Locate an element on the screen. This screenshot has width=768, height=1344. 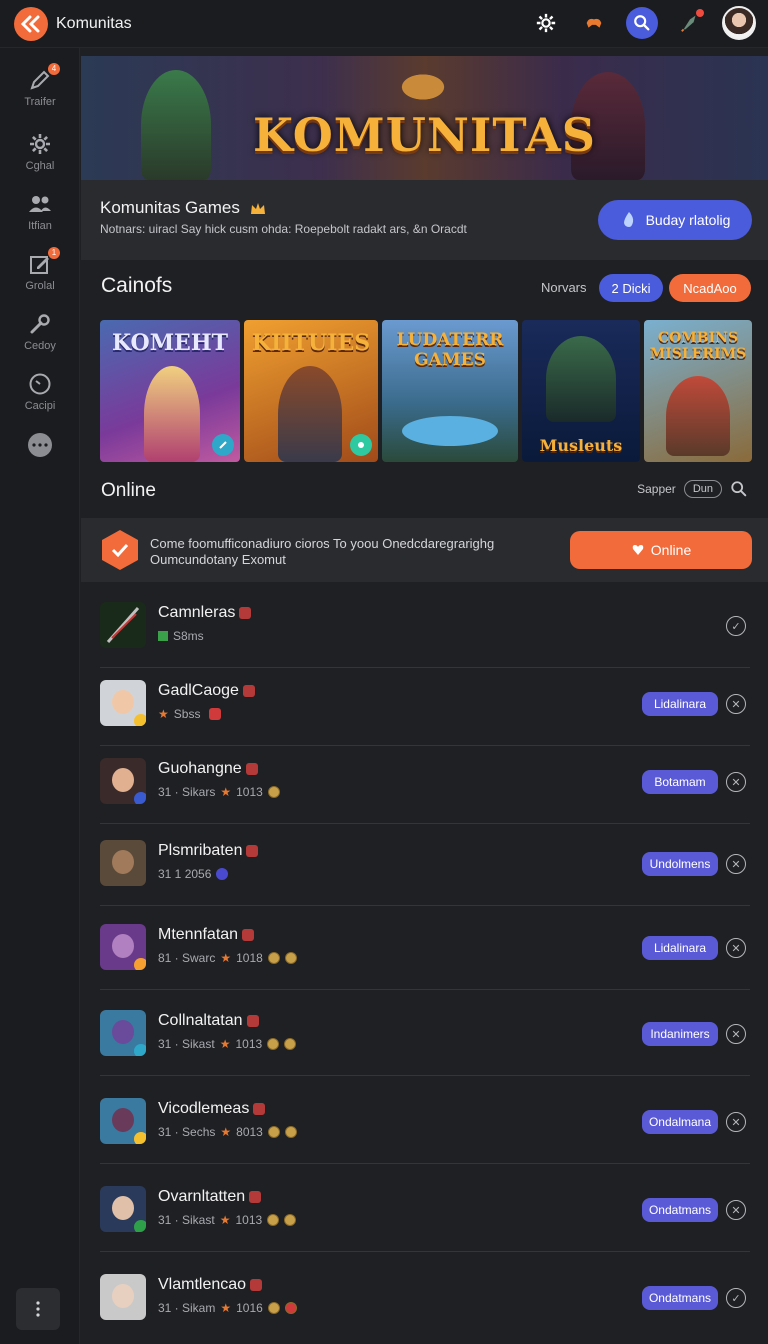
sidebar-item-label: Cedoy is located at coordinates (40, 346).